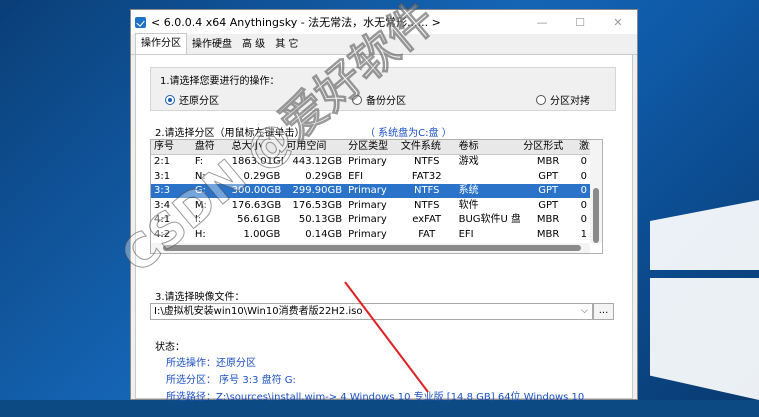 This screenshot has width=759, height=417. I want to click on table-cell: 443.12GB, so click(317, 161).